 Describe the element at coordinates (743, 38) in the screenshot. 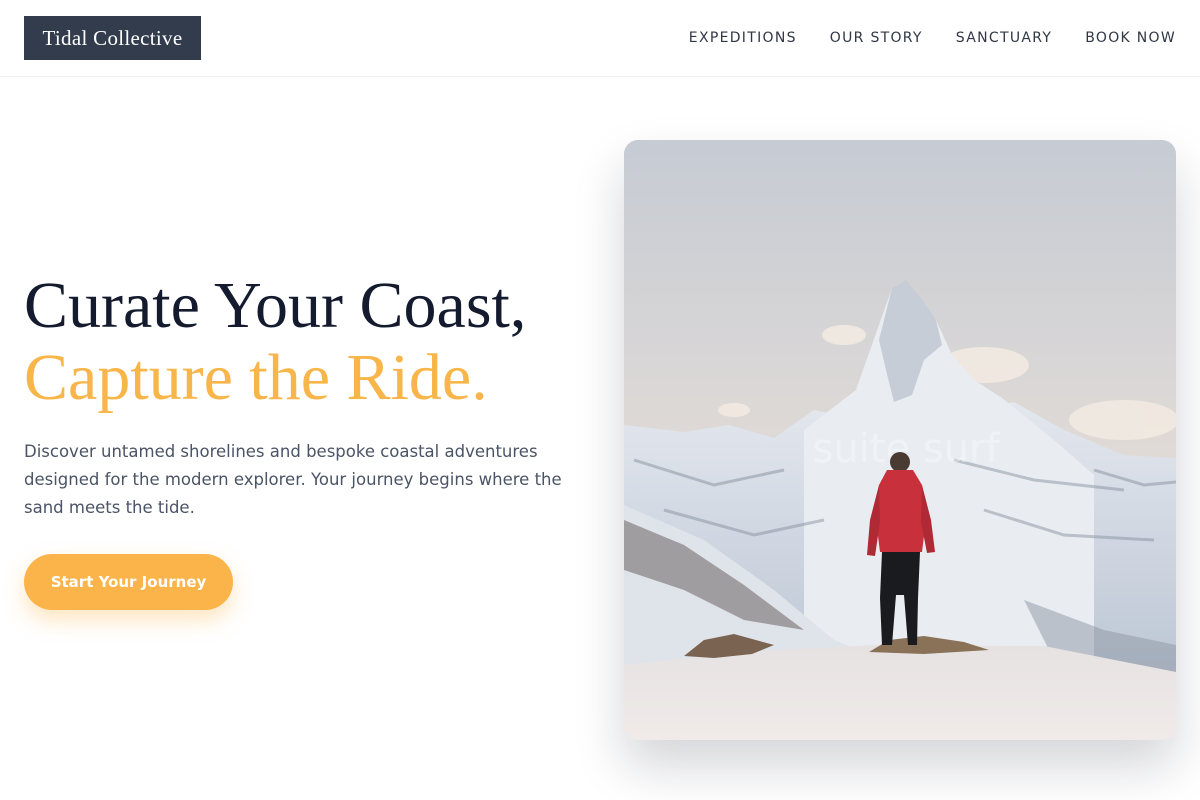

I see `nav-link-expeditions: EXPEDITIONS` at that location.